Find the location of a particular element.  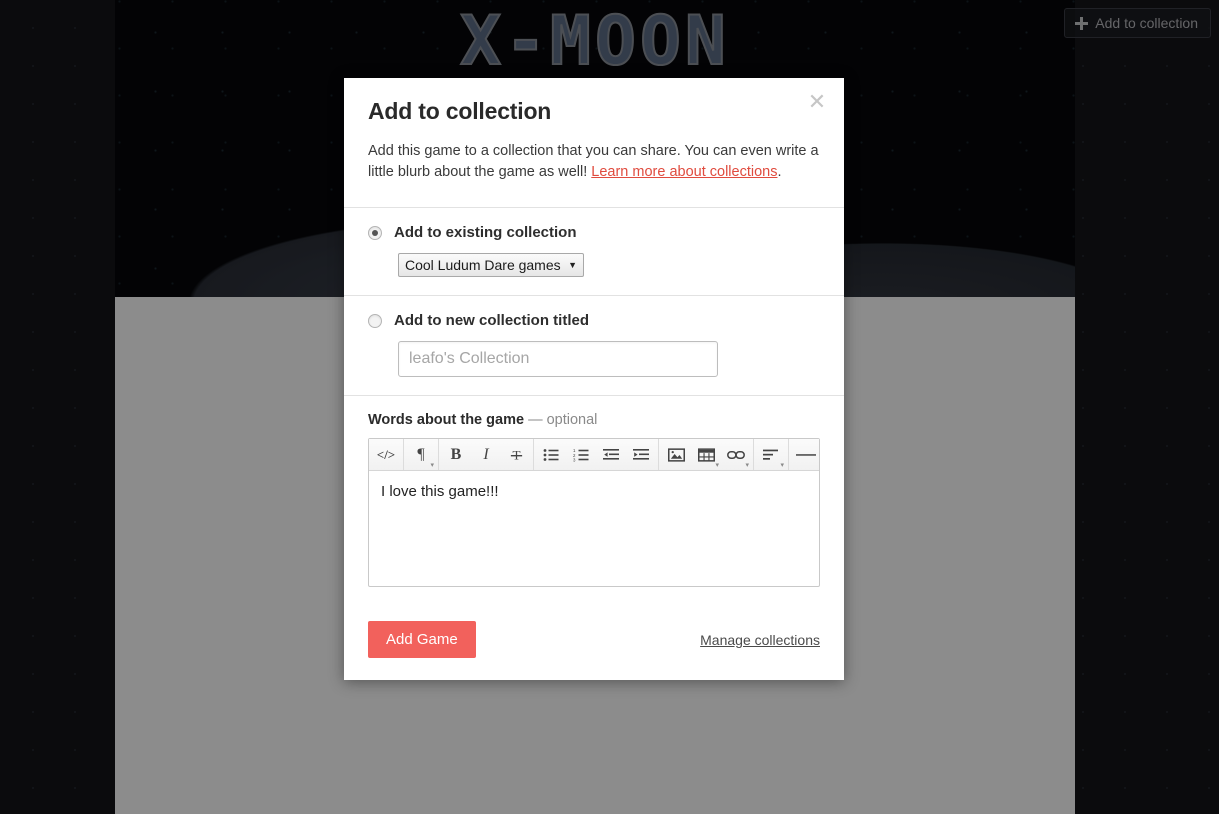

add-game-button: Add Game is located at coordinates (422, 640).